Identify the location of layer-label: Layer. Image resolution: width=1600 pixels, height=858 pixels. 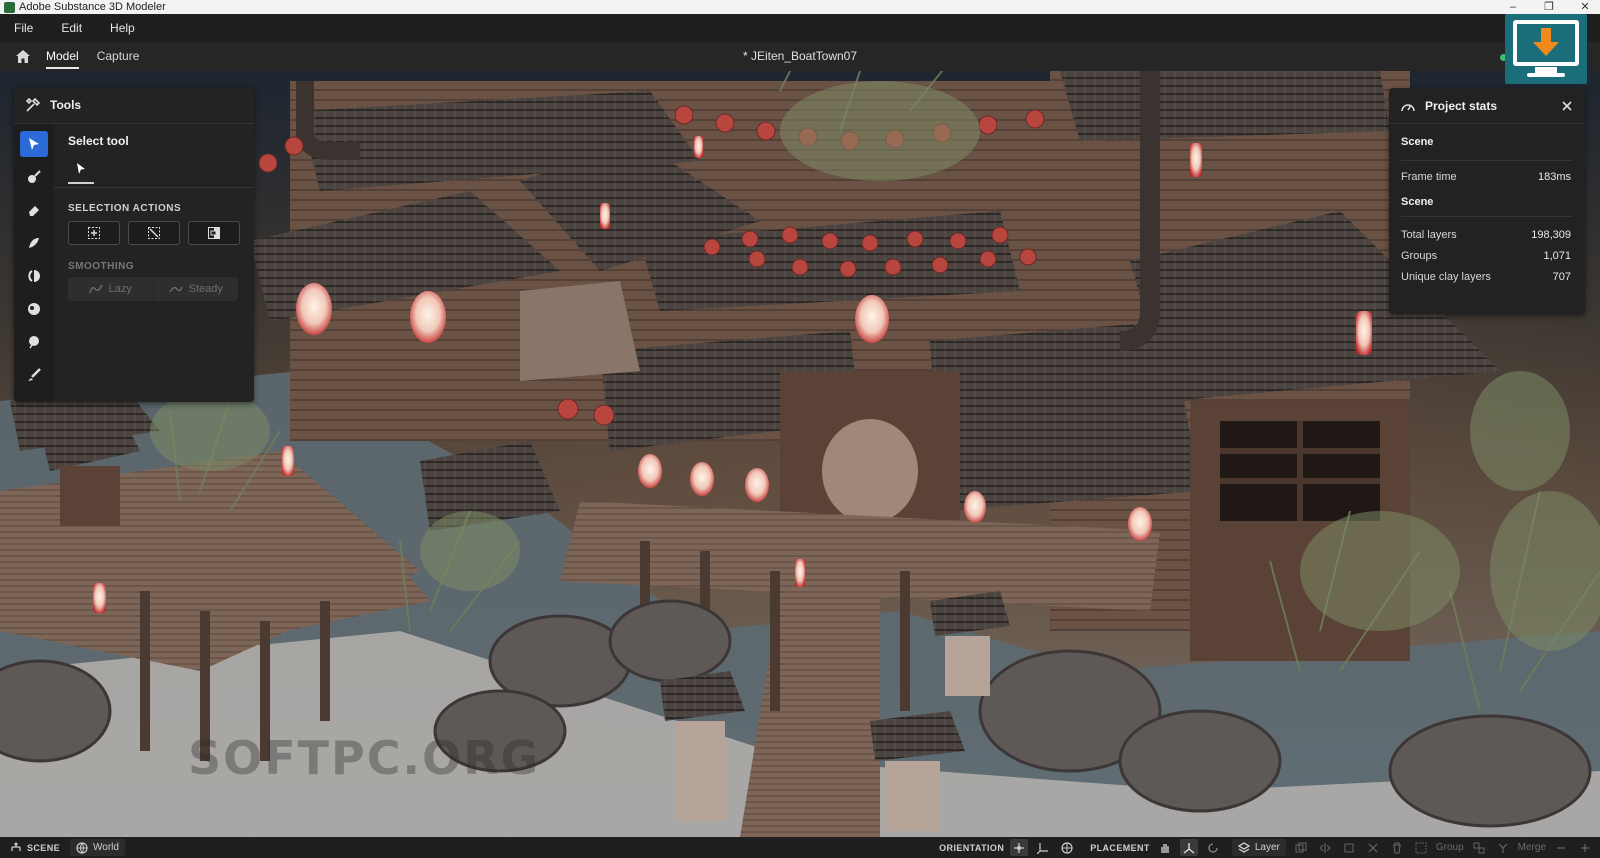
(1267, 847).